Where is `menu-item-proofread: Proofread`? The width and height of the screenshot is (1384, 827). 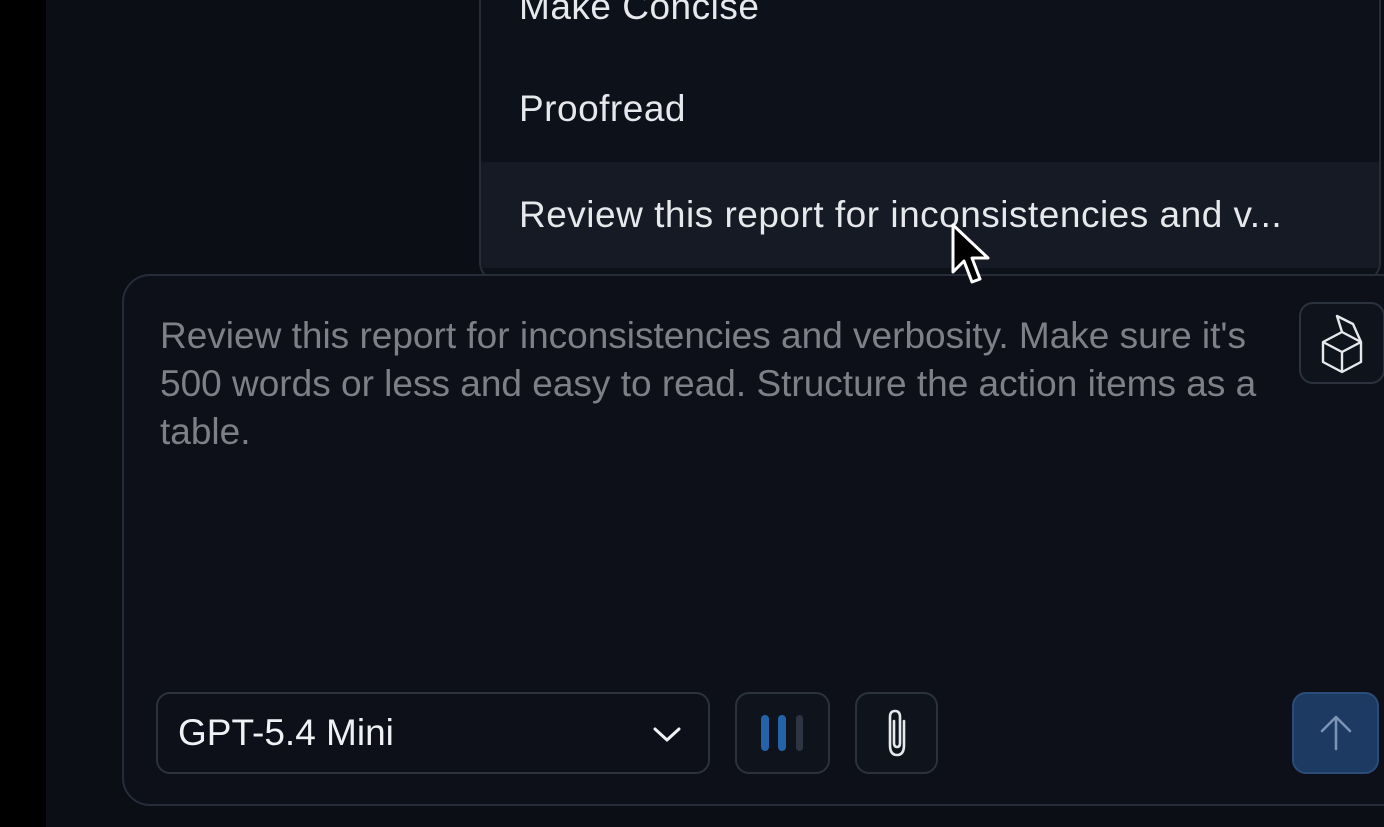 menu-item-proofread: Proofread is located at coordinates (930, 109).